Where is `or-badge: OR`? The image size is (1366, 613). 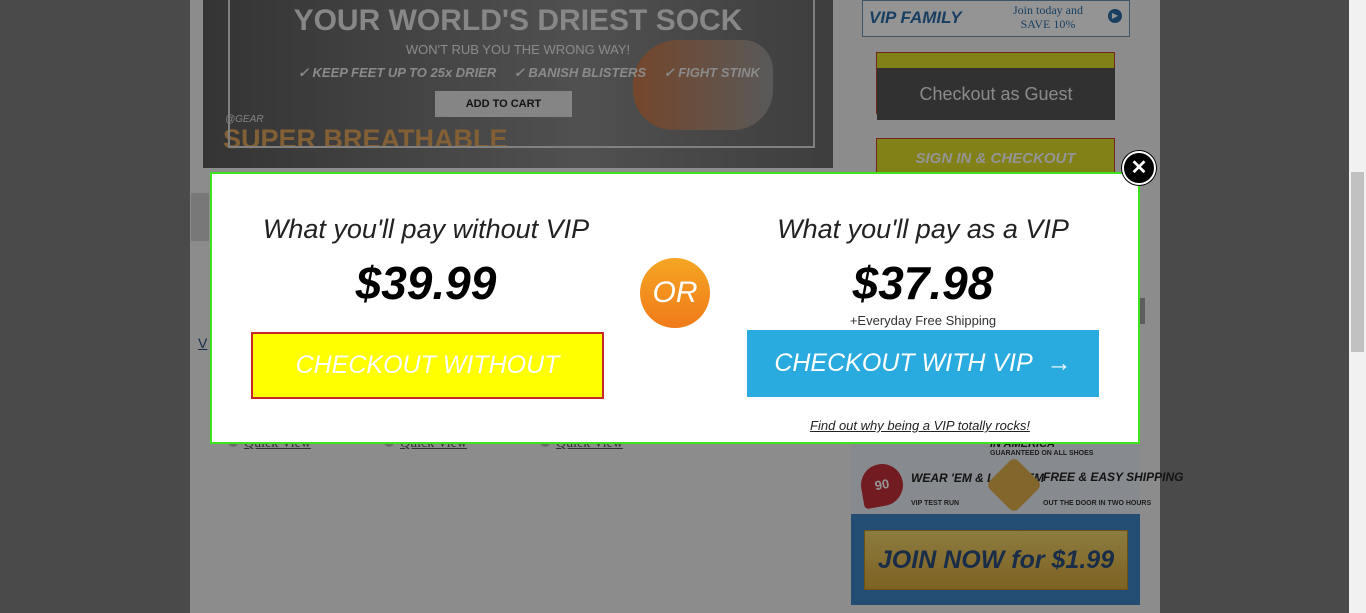
or-badge: OR is located at coordinates (675, 293).